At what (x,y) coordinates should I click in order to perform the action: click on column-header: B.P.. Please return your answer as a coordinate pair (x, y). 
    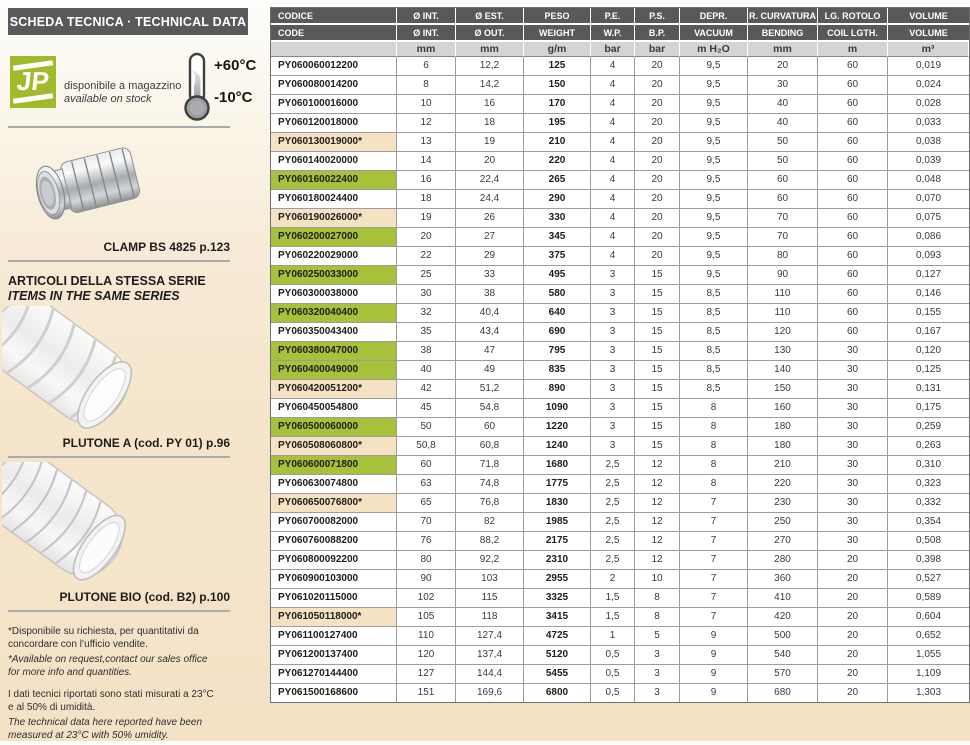
    Looking at the image, I should click on (657, 33).